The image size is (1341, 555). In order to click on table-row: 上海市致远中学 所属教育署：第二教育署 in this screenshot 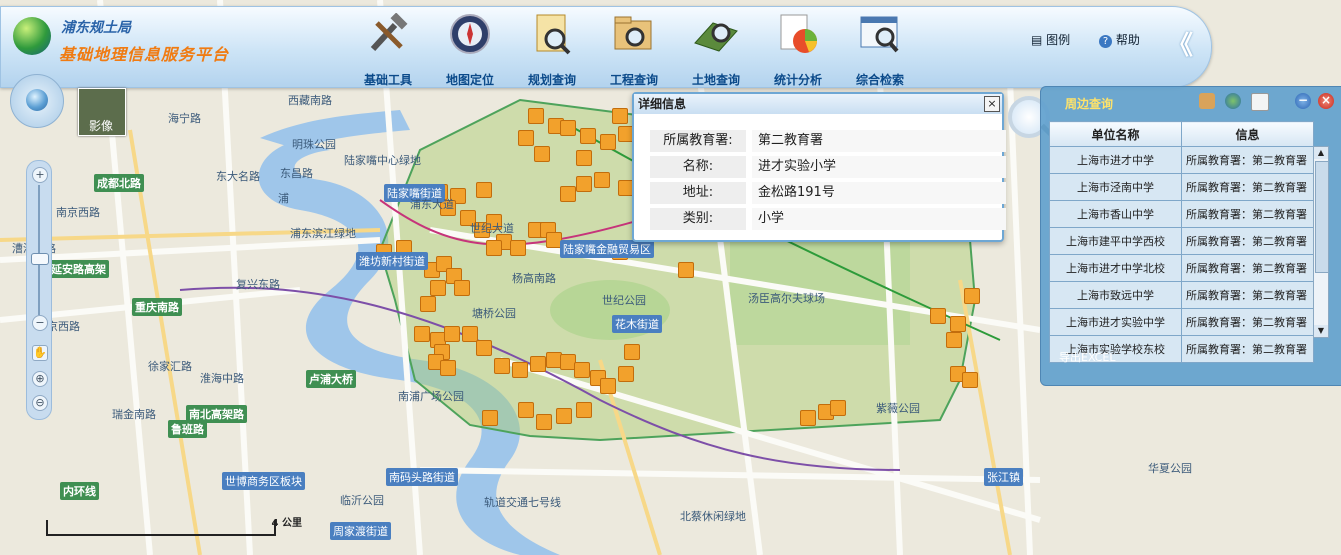, I will do `click(1181, 295)`.